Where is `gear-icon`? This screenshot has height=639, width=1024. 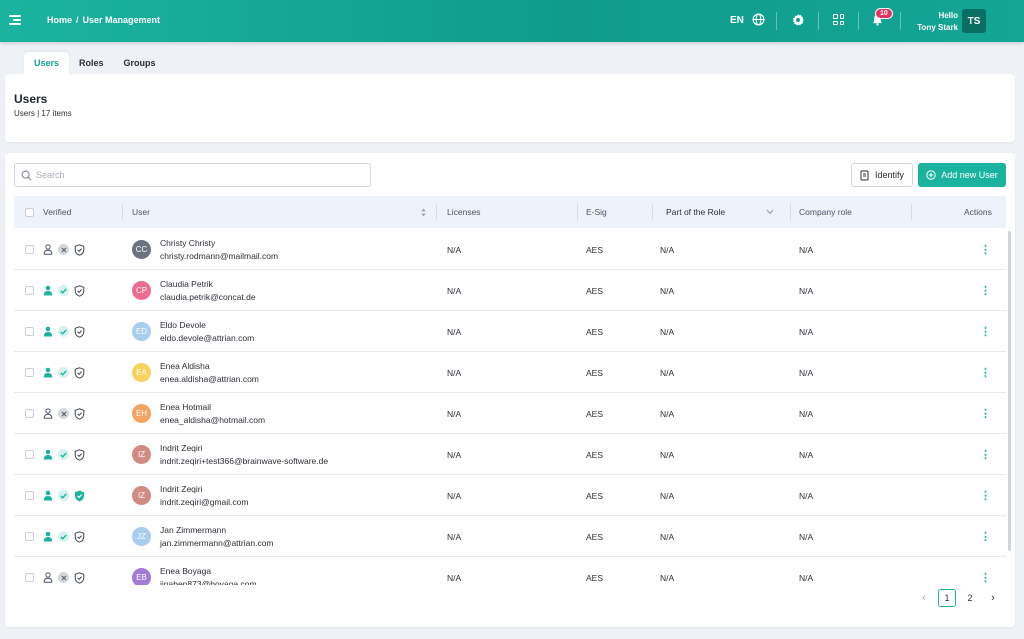
gear-icon is located at coordinates (798, 20).